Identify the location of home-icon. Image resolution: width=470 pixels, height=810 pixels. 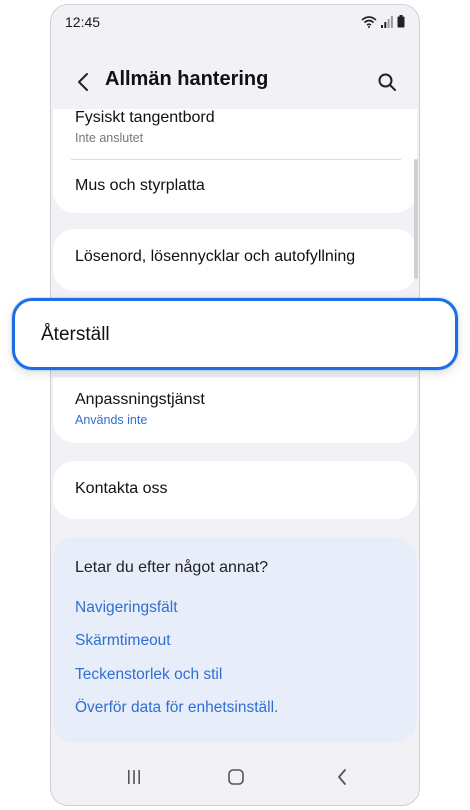
(236, 777).